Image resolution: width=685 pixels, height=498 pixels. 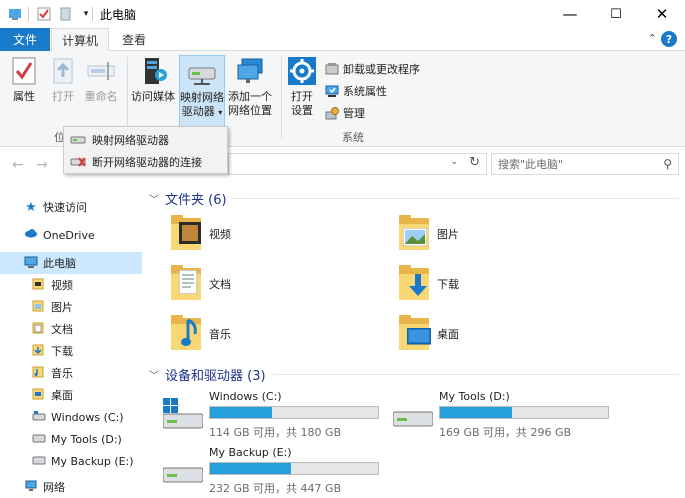 What do you see at coordinates (16, 14) in the screenshot?
I see `explorer-app-icon` at bounding box center [16, 14].